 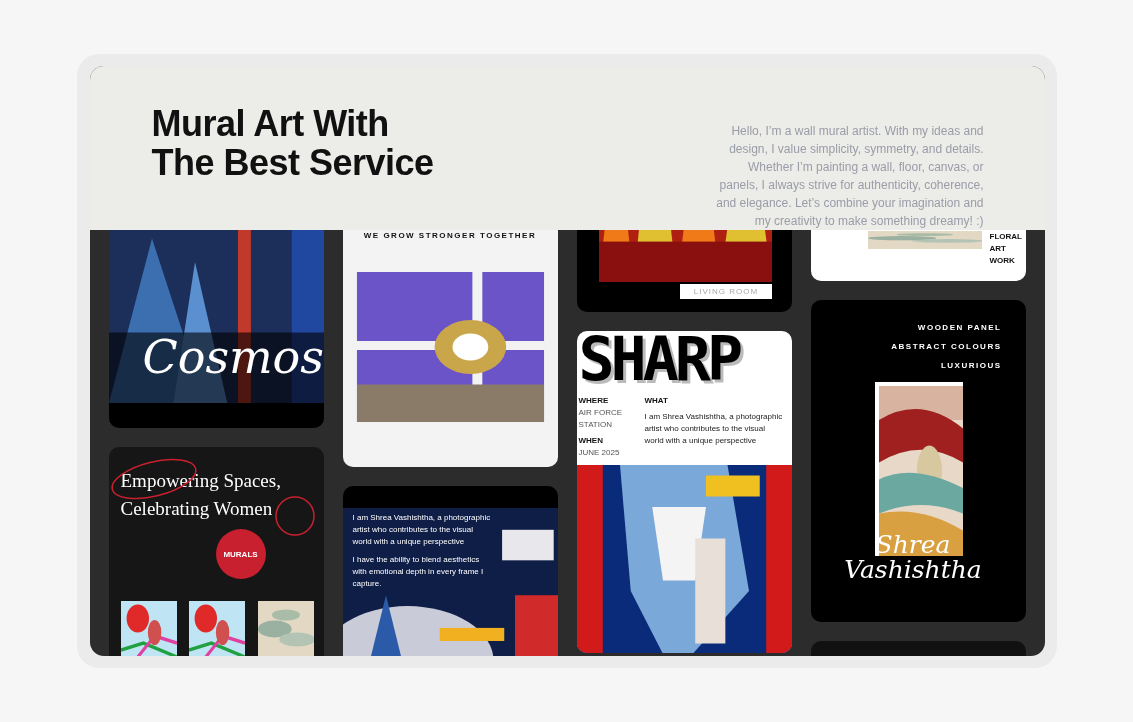 I want to click on poster-label: WOODEN PANEL, so click(x=959, y=328).